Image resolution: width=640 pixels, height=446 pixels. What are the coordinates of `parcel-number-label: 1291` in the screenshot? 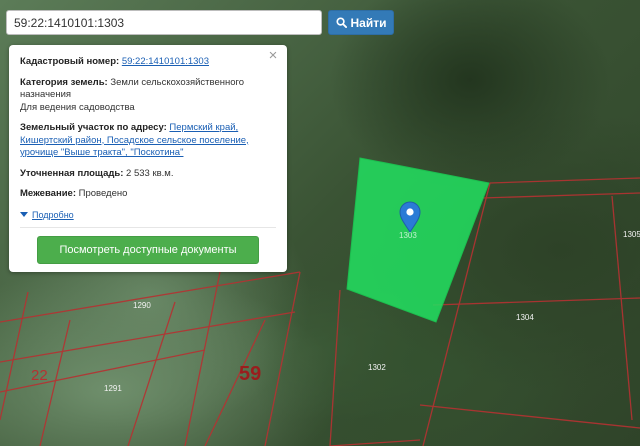 It's located at (113, 388).